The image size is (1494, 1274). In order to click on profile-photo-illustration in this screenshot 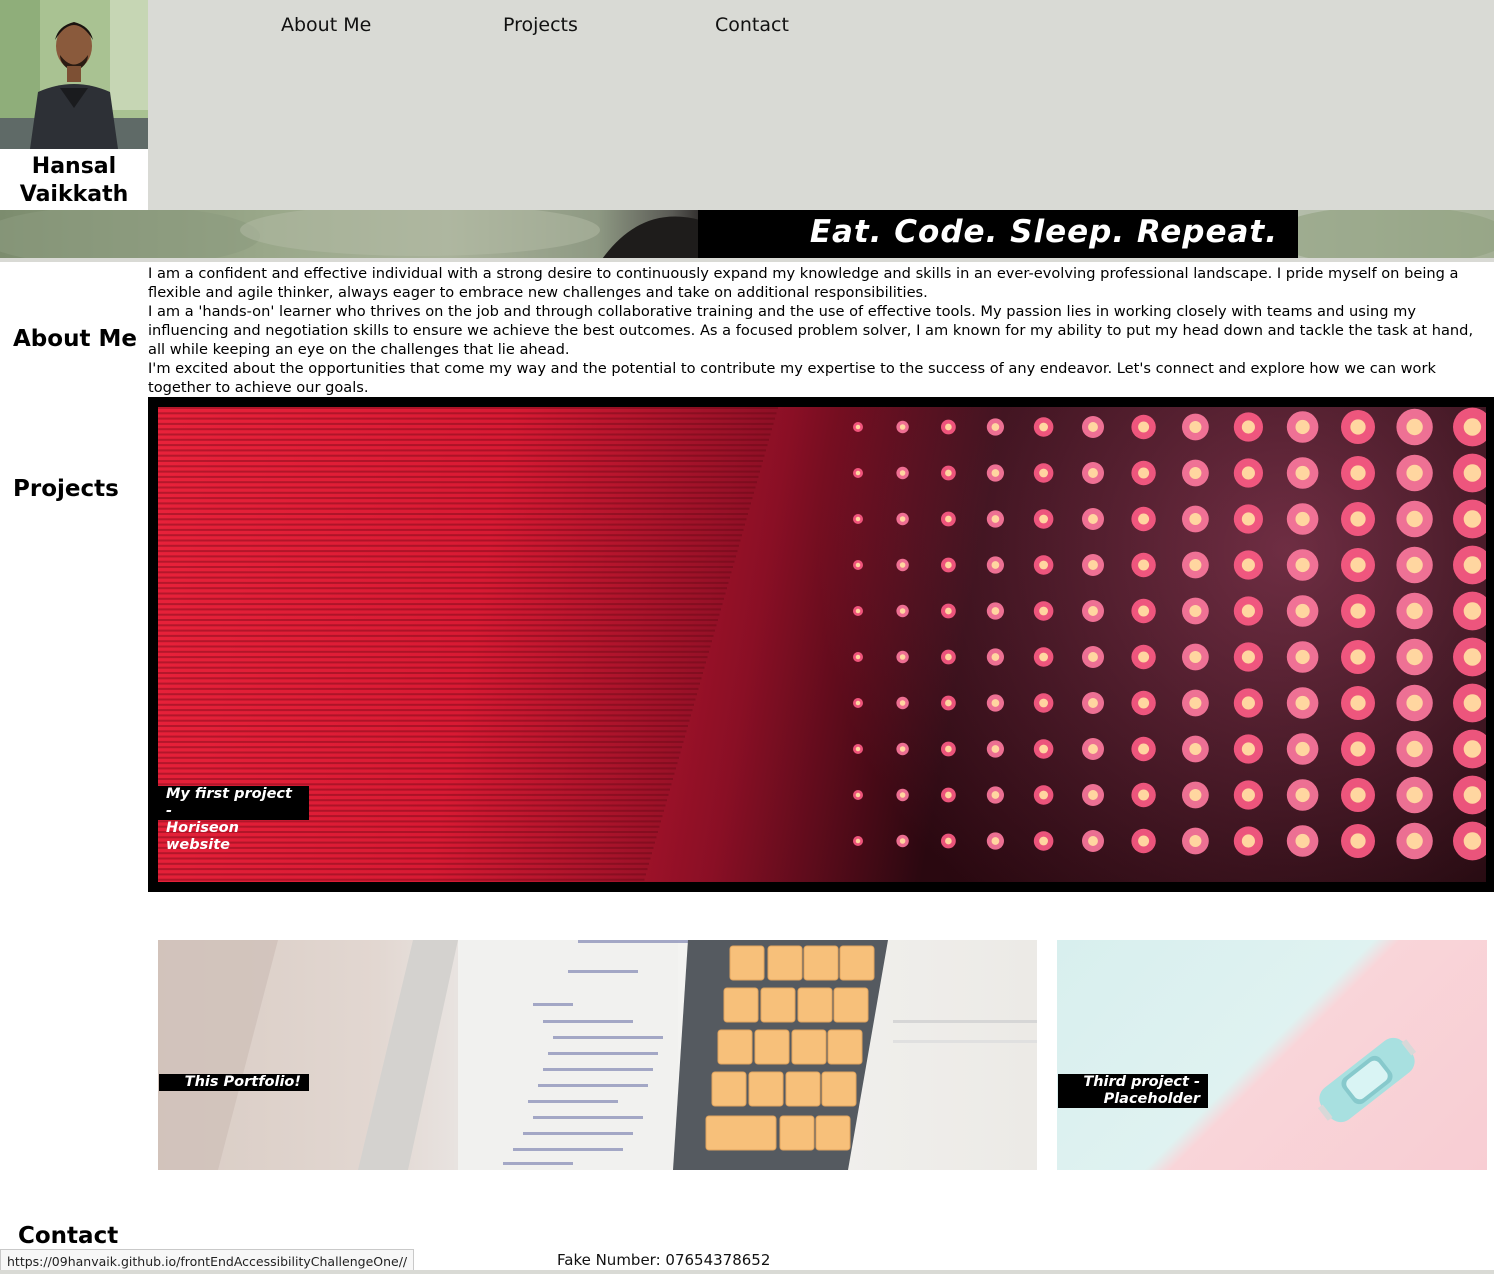, I will do `click(74, 74)`.